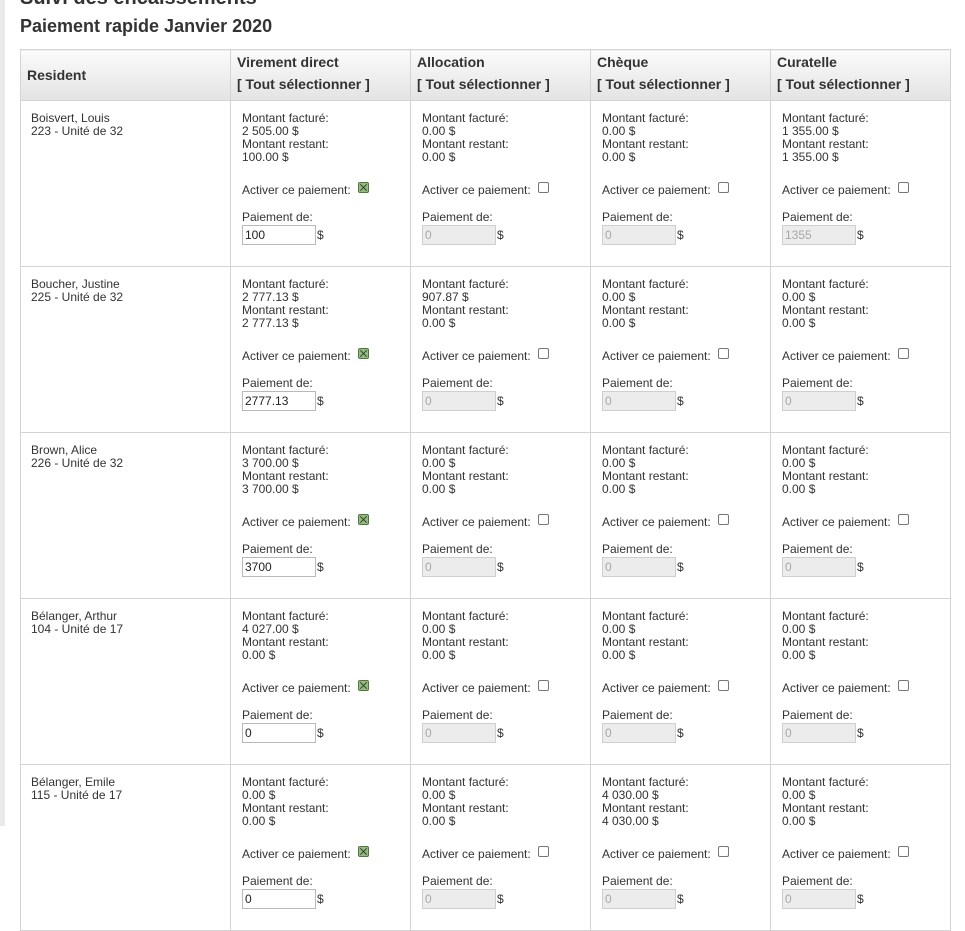 This screenshot has width=965, height=931. I want to click on select-all-allocation-link: [ Tout sélectionner ], so click(500, 87).